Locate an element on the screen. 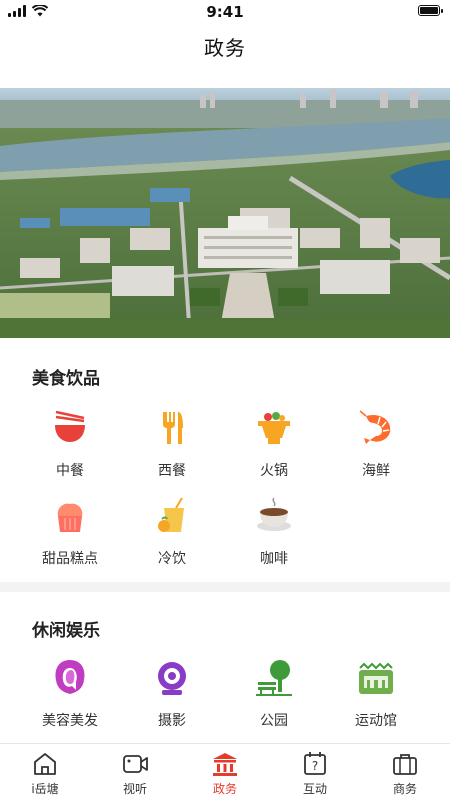 The height and width of the screenshot is (800, 450). wifi-icon is located at coordinates (40, 11).